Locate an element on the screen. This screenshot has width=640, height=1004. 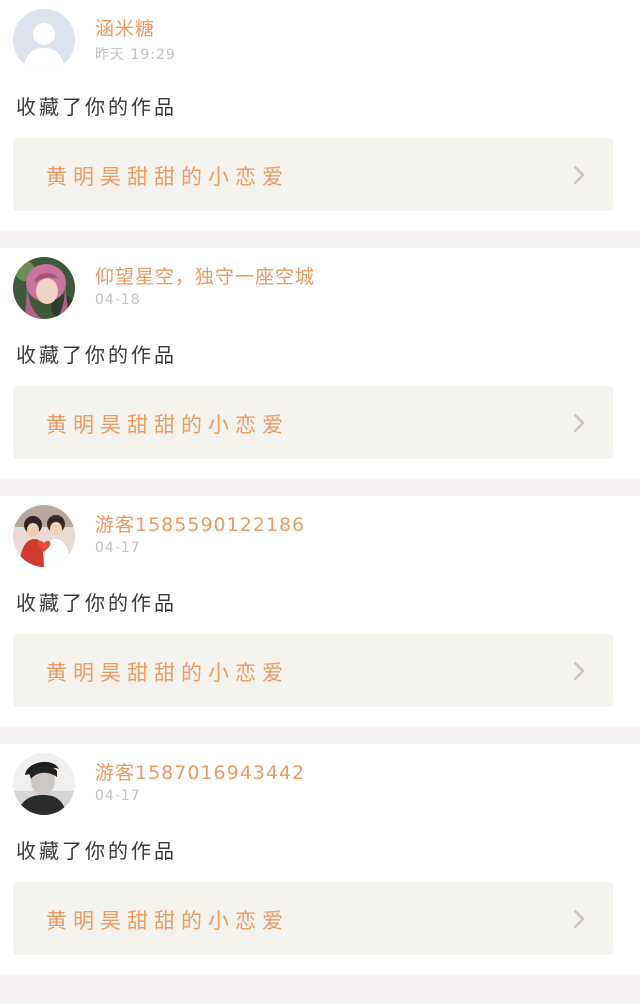
username: 游客1585590122186 is located at coordinates (200, 523).